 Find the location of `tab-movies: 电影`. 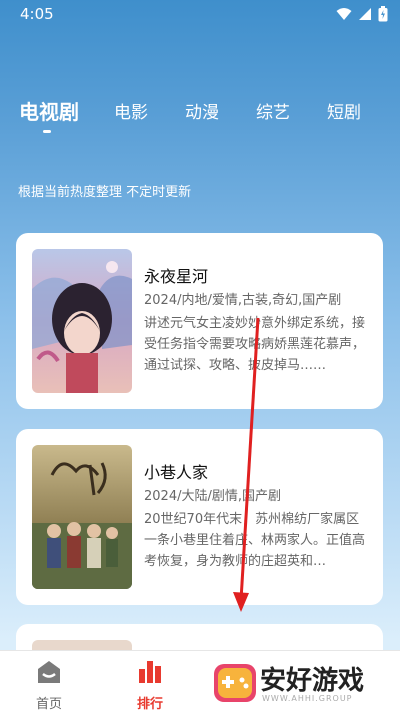

tab-movies: 电影 is located at coordinates (131, 110).